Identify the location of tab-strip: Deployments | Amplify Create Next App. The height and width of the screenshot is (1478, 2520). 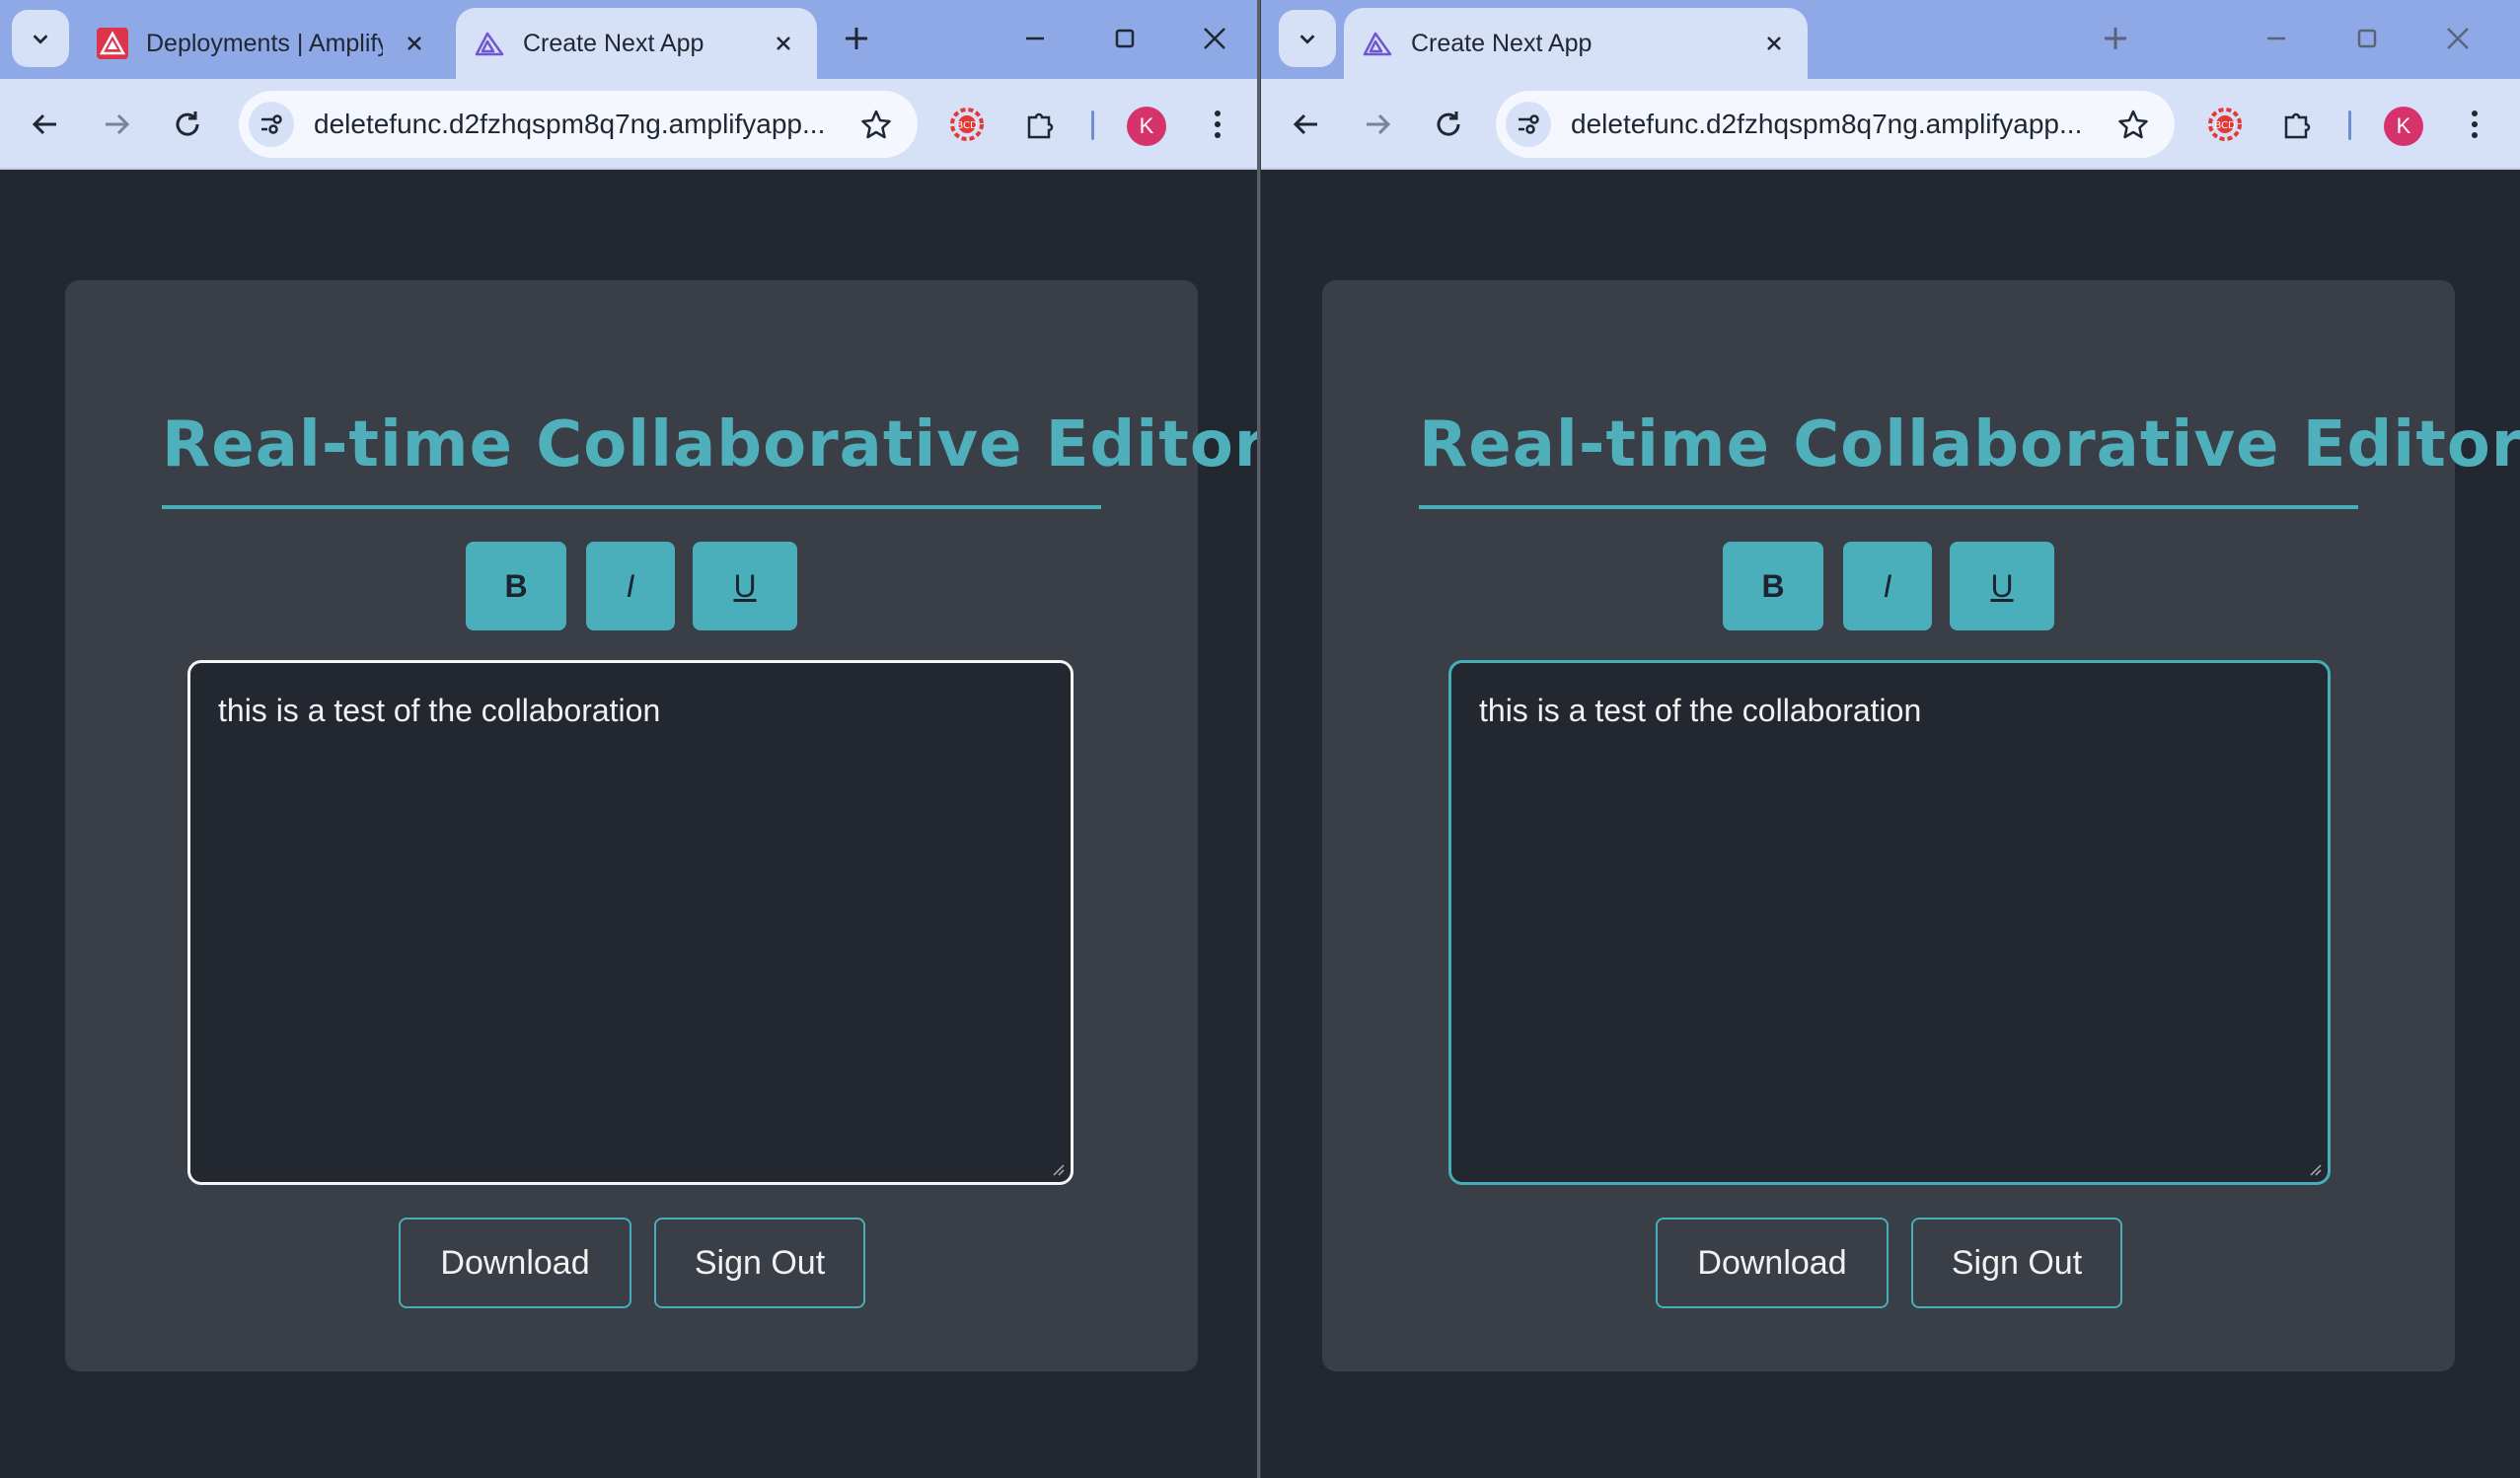
(628, 39).